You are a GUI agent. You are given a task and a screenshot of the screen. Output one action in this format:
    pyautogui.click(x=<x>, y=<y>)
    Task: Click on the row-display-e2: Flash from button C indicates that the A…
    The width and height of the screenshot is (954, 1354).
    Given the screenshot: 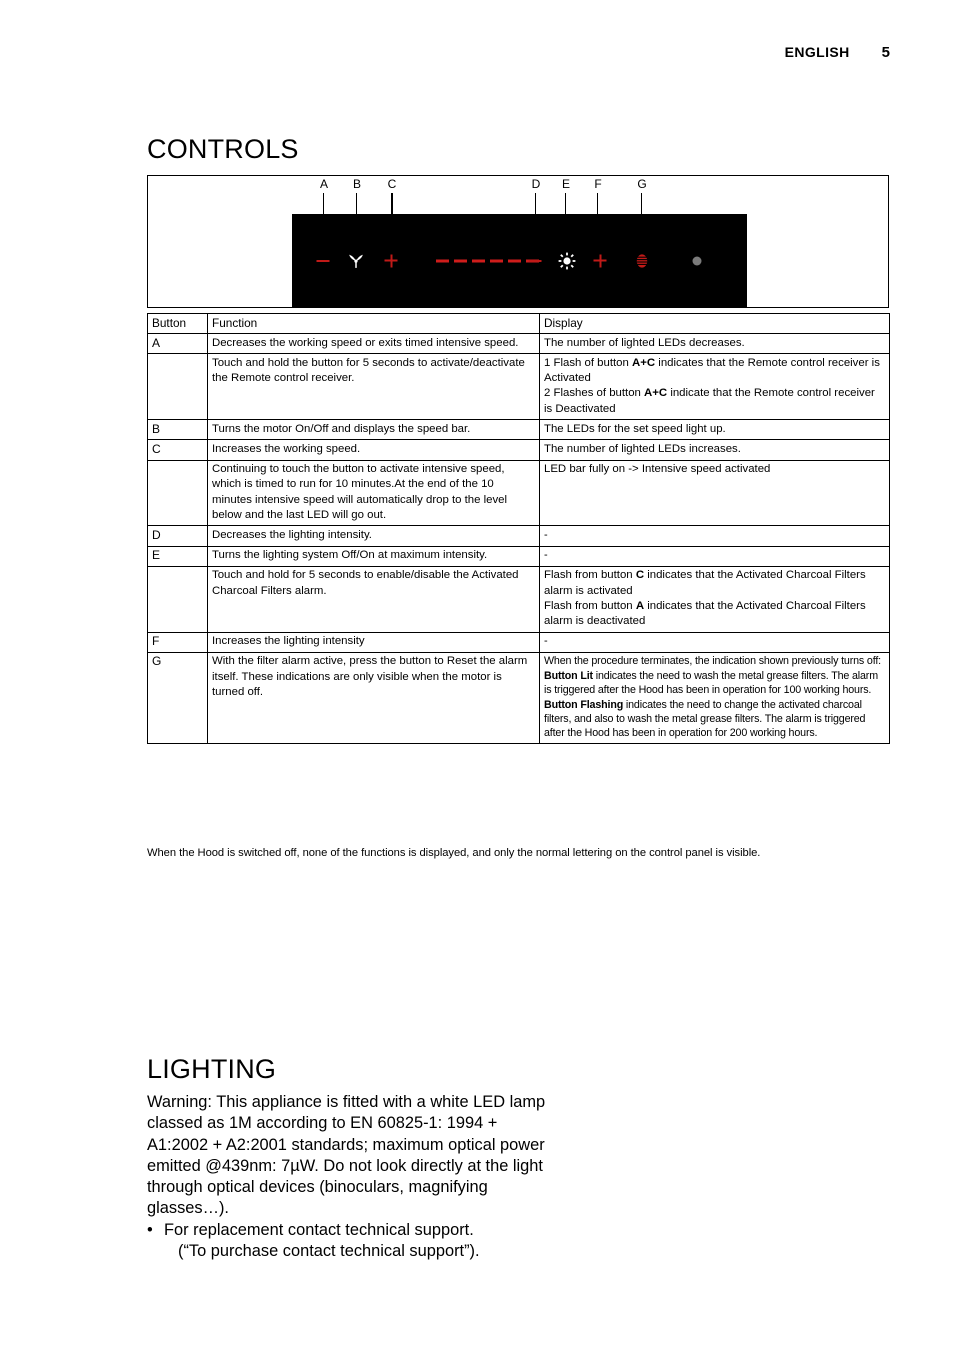 What is the action you would take?
    pyautogui.click(x=714, y=599)
    